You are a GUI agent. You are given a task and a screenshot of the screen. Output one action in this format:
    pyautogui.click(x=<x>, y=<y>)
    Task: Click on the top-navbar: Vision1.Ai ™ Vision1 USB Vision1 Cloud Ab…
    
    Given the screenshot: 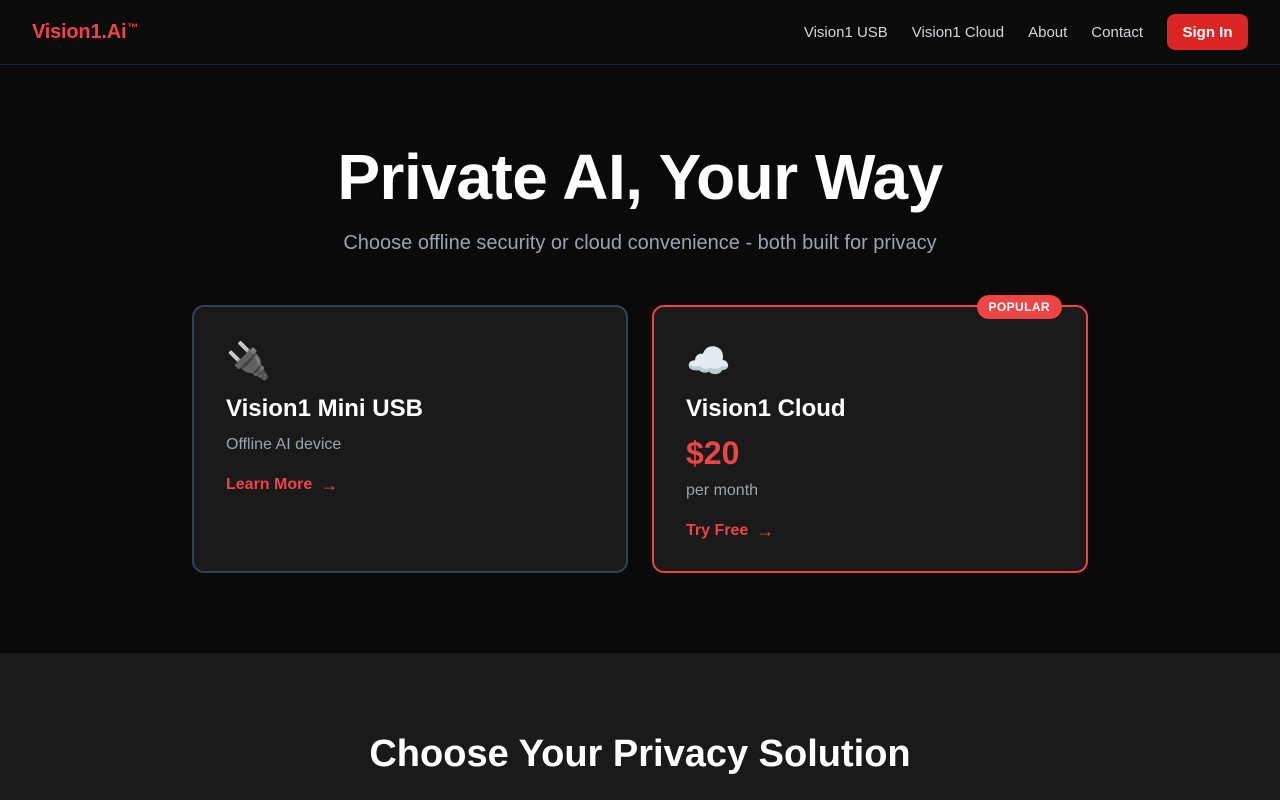 What is the action you would take?
    pyautogui.click(x=640, y=32)
    